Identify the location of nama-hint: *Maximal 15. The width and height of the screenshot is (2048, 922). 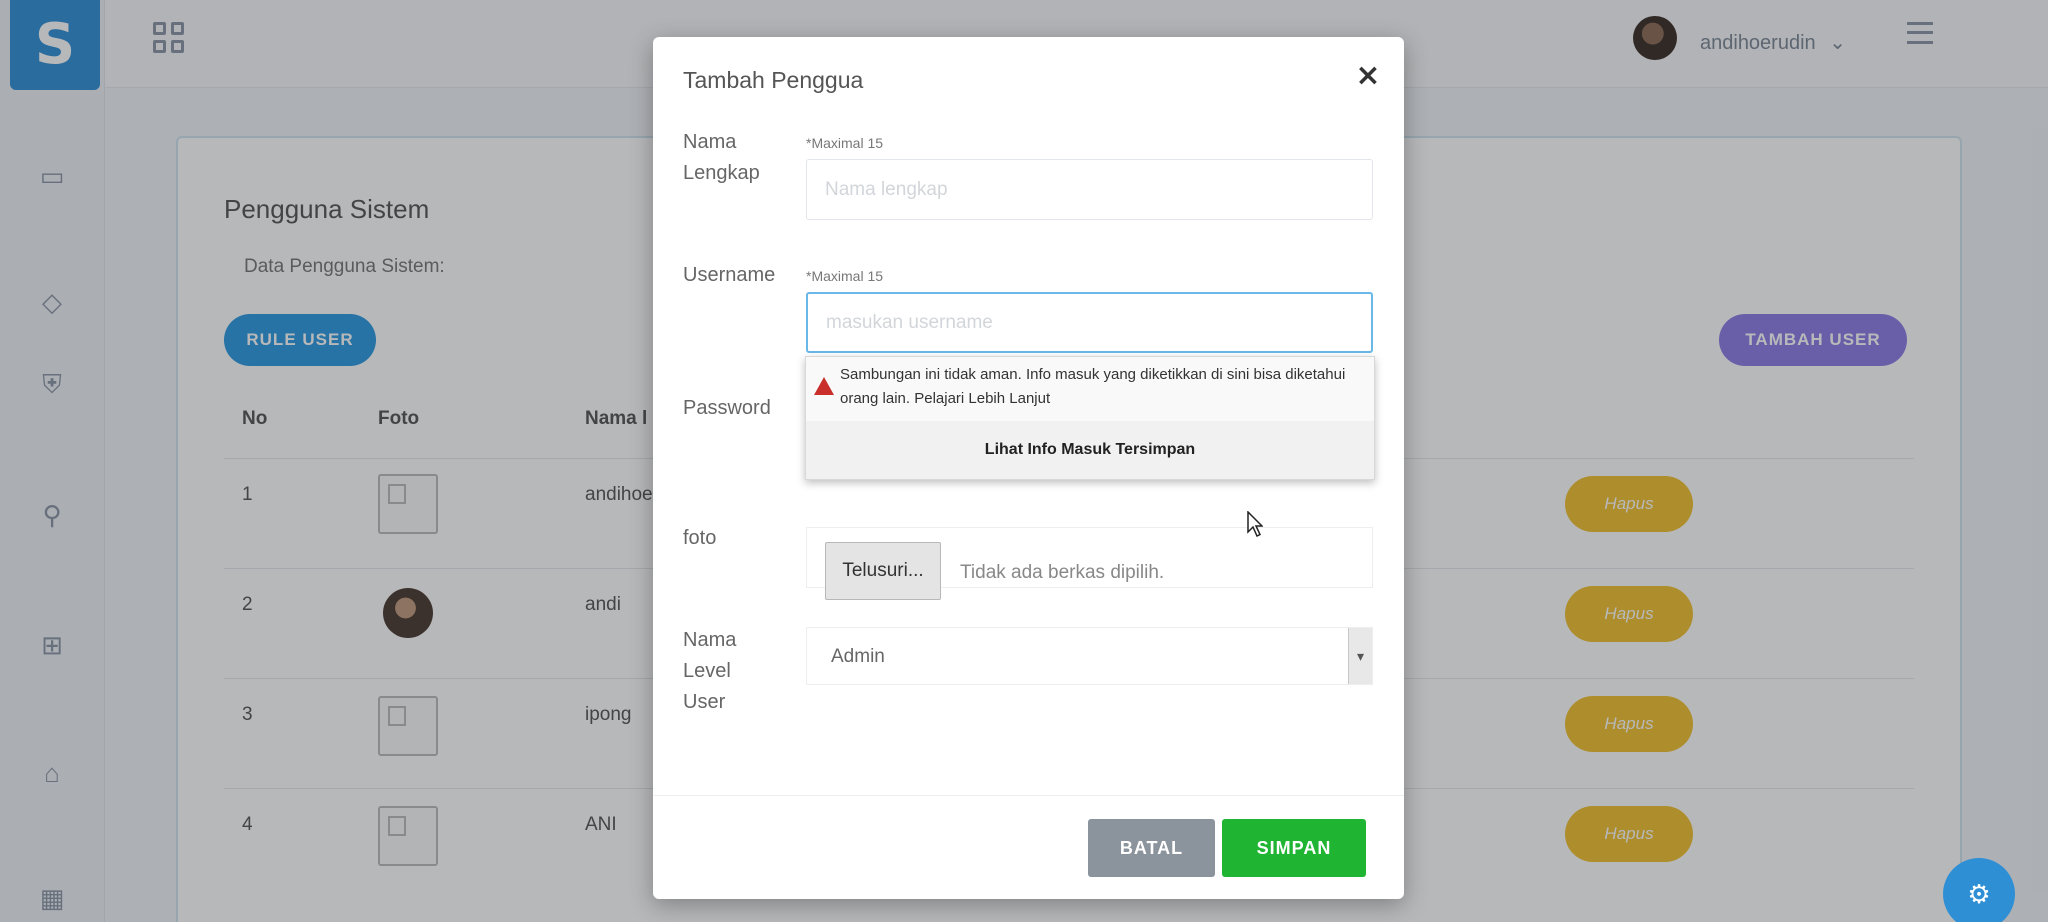
(845, 143).